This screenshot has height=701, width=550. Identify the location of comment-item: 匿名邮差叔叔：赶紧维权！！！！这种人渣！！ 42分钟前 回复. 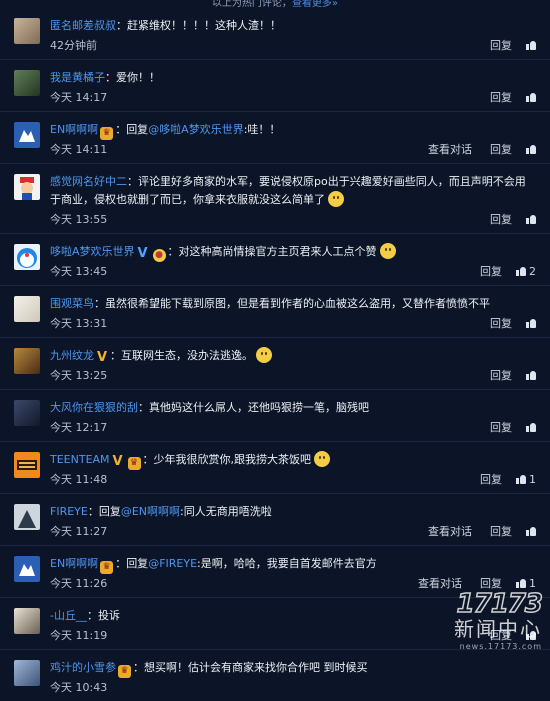
(275, 34).